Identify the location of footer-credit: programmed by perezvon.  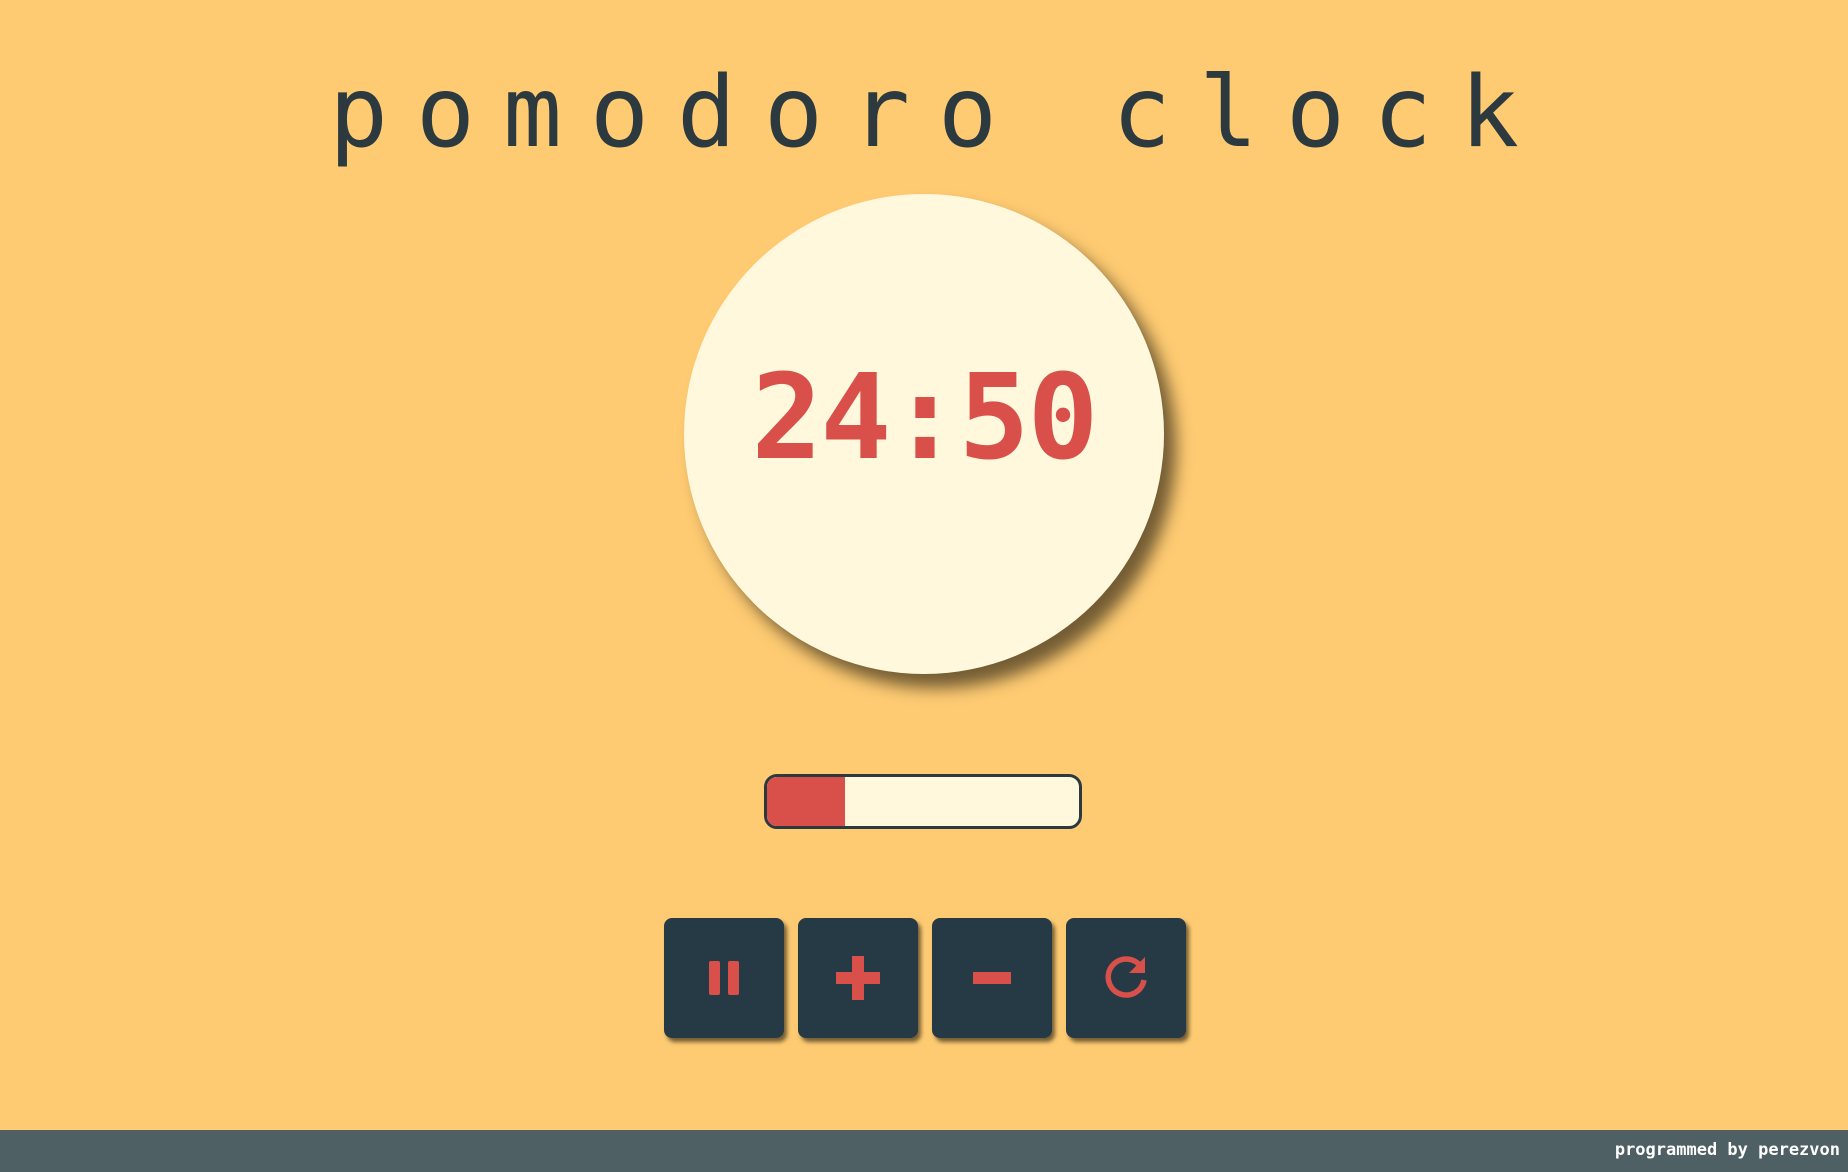
(1727, 1150).